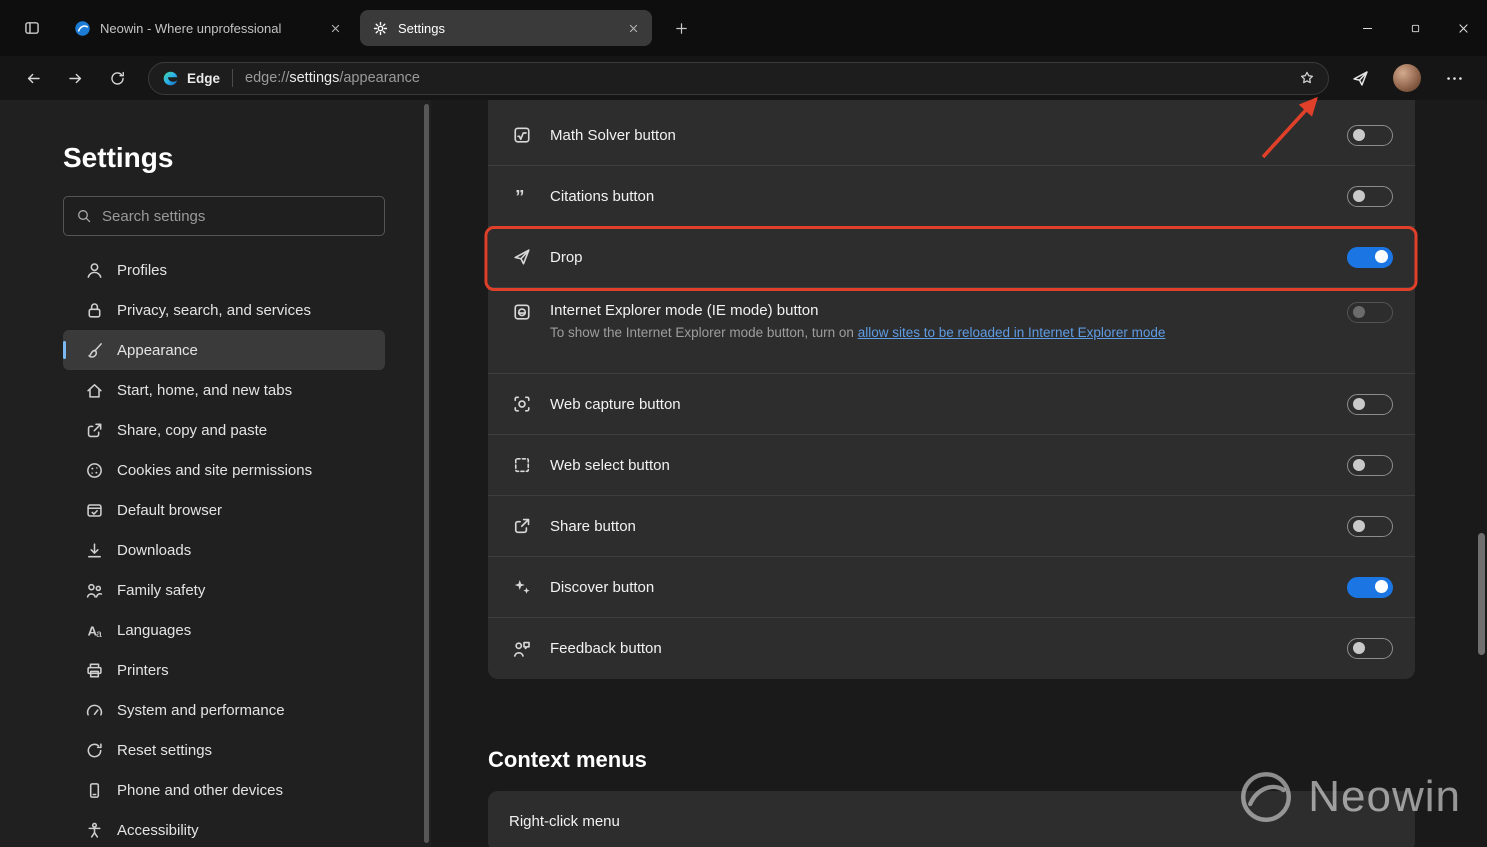 This screenshot has width=1487, height=847. I want to click on math-solver-button-toggle, so click(1370, 135).